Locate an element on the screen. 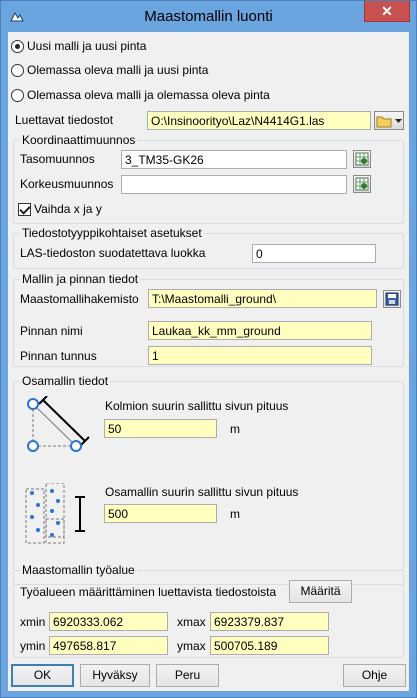 Image resolution: width=417 pixels, height=698 pixels. xmin-label: xmin is located at coordinates (33, 622).